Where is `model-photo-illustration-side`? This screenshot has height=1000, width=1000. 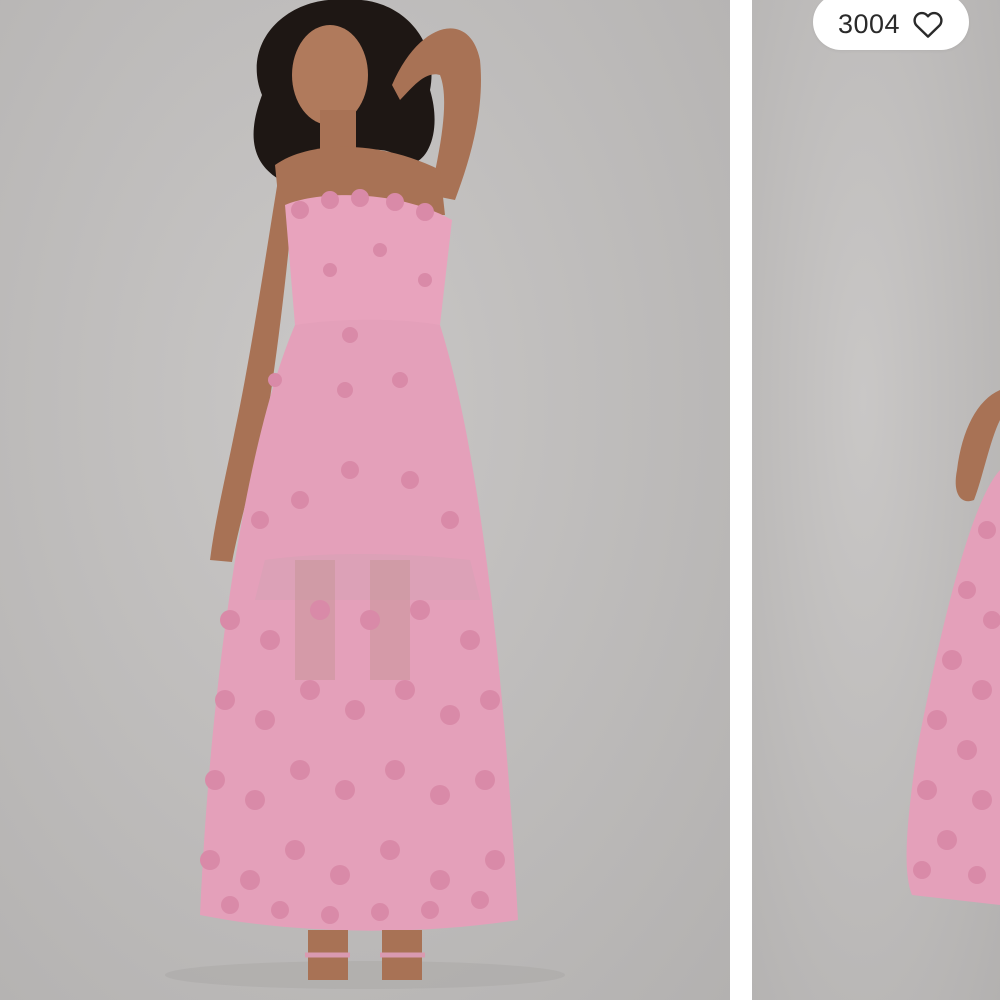 model-photo-illustration-side is located at coordinates (953, 647).